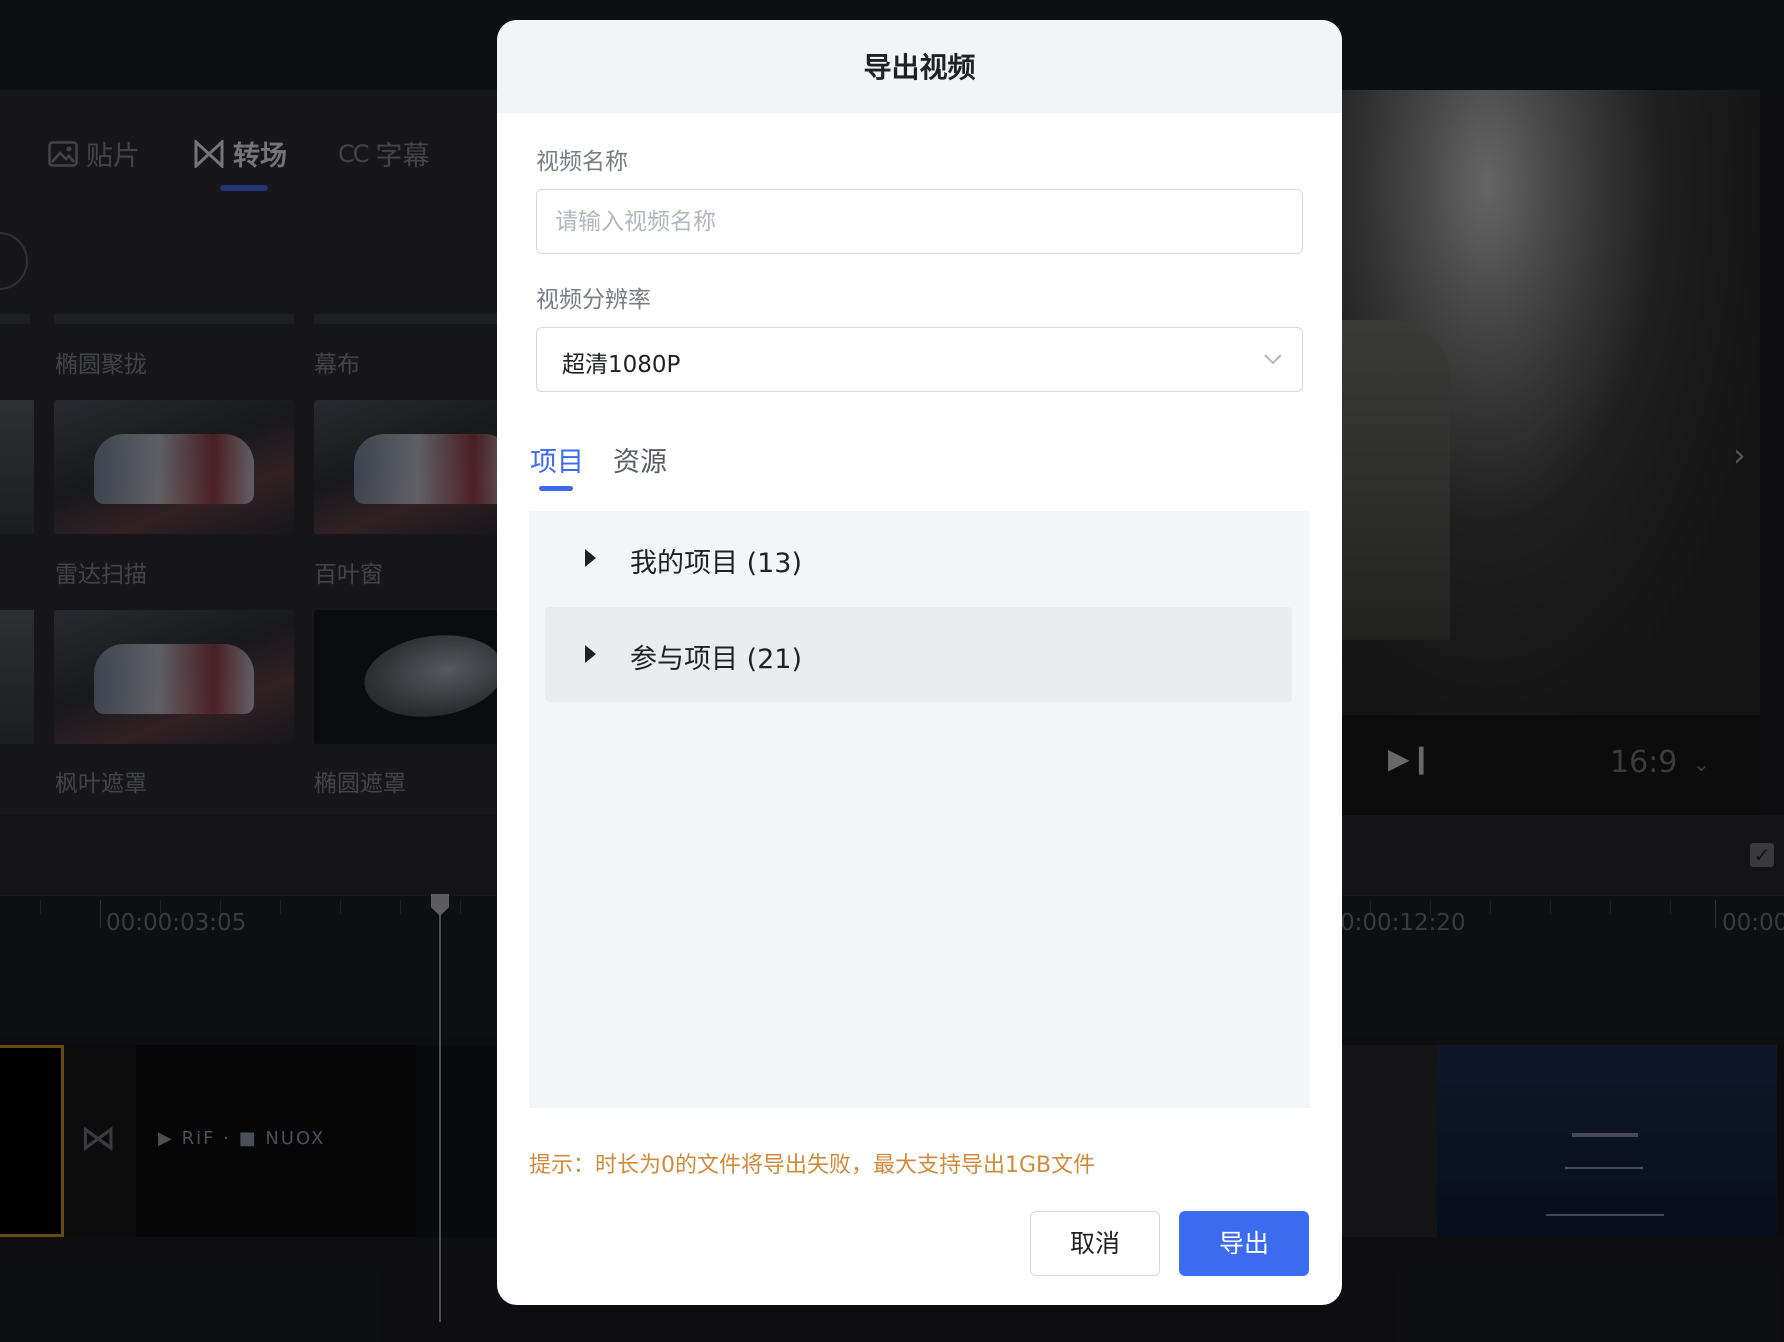 The image size is (1784, 1342). I want to click on cancel-button: 取消, so click(1095, 1243).